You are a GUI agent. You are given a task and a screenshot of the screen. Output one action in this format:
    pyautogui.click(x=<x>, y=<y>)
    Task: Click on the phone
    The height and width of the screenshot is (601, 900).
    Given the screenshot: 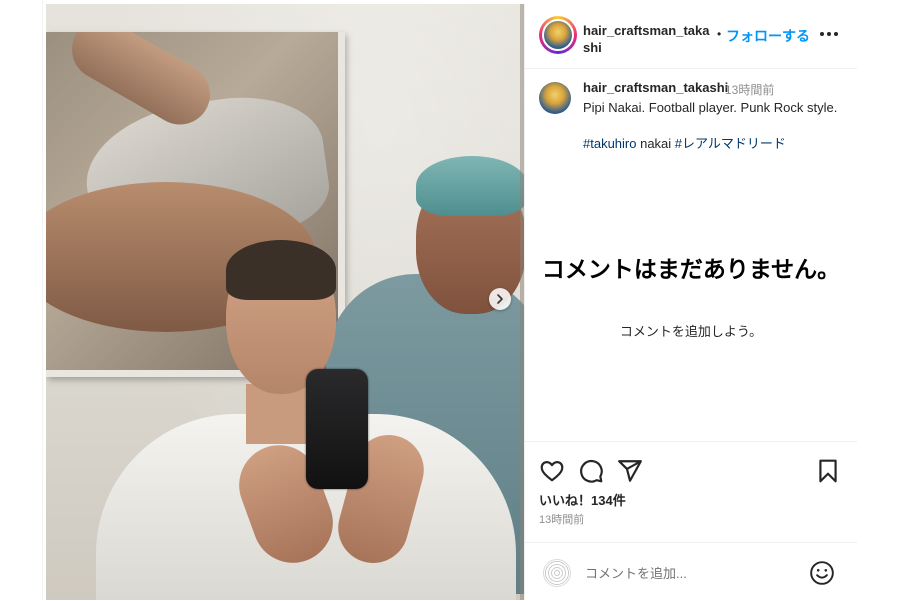 What is the action you would take?
    pyautogui.click(x=337, y=429)
    